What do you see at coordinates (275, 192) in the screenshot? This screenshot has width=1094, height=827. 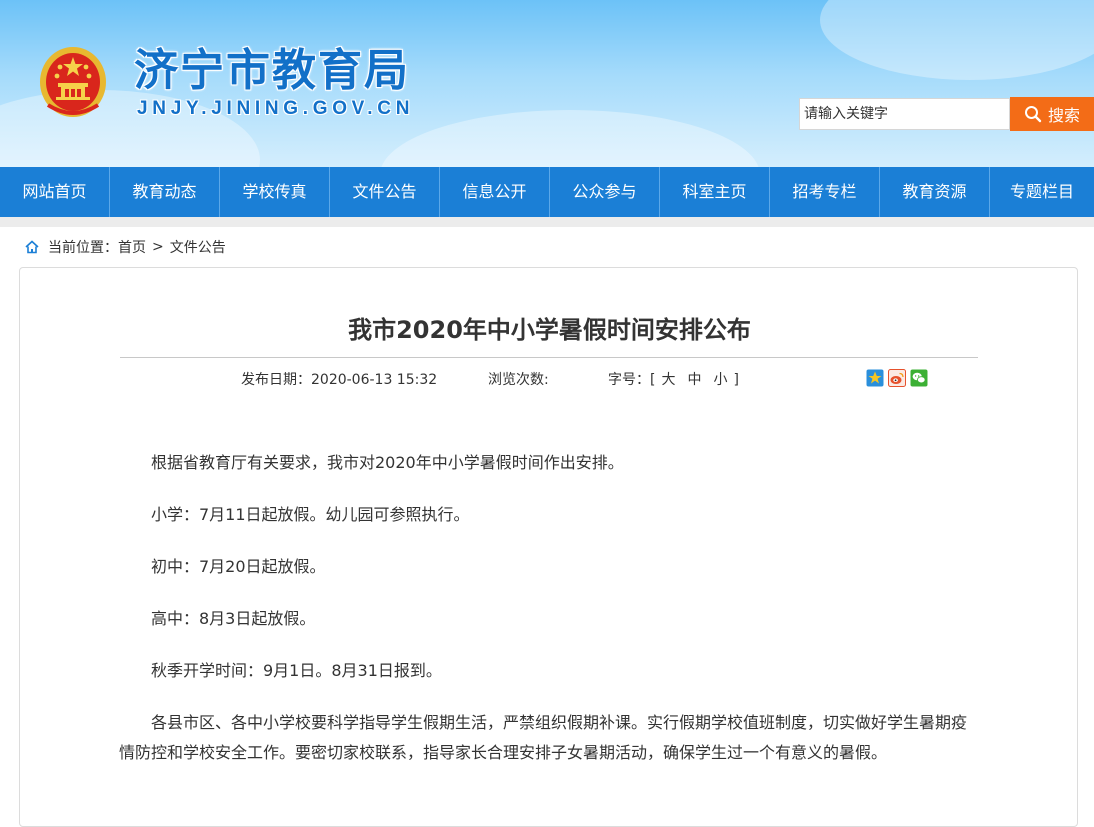 I see `nav-item-school-news: 学校传真` at bounding box center [275, 192].